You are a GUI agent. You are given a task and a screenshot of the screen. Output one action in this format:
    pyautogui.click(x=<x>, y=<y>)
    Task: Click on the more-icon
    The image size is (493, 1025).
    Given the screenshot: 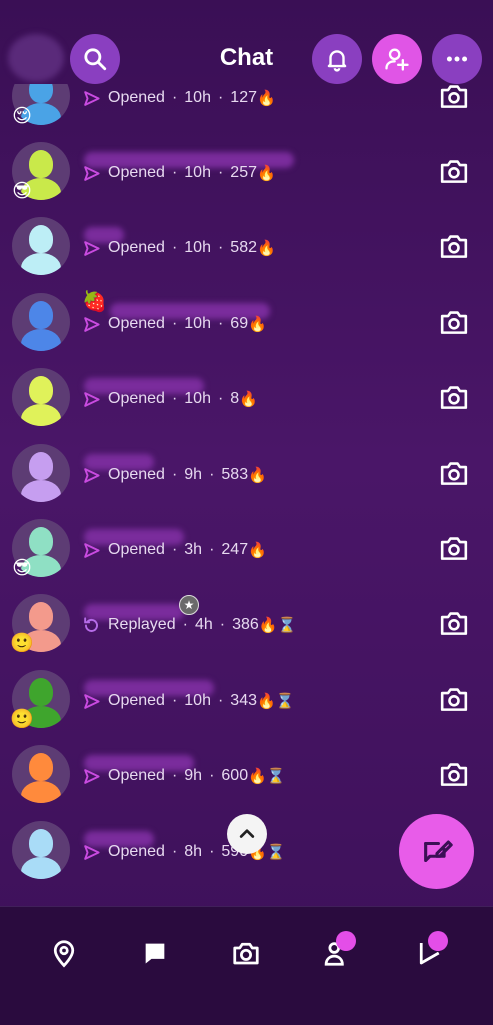 What is the action you would take?
    pyautogui.click(x=457, y=59)
    